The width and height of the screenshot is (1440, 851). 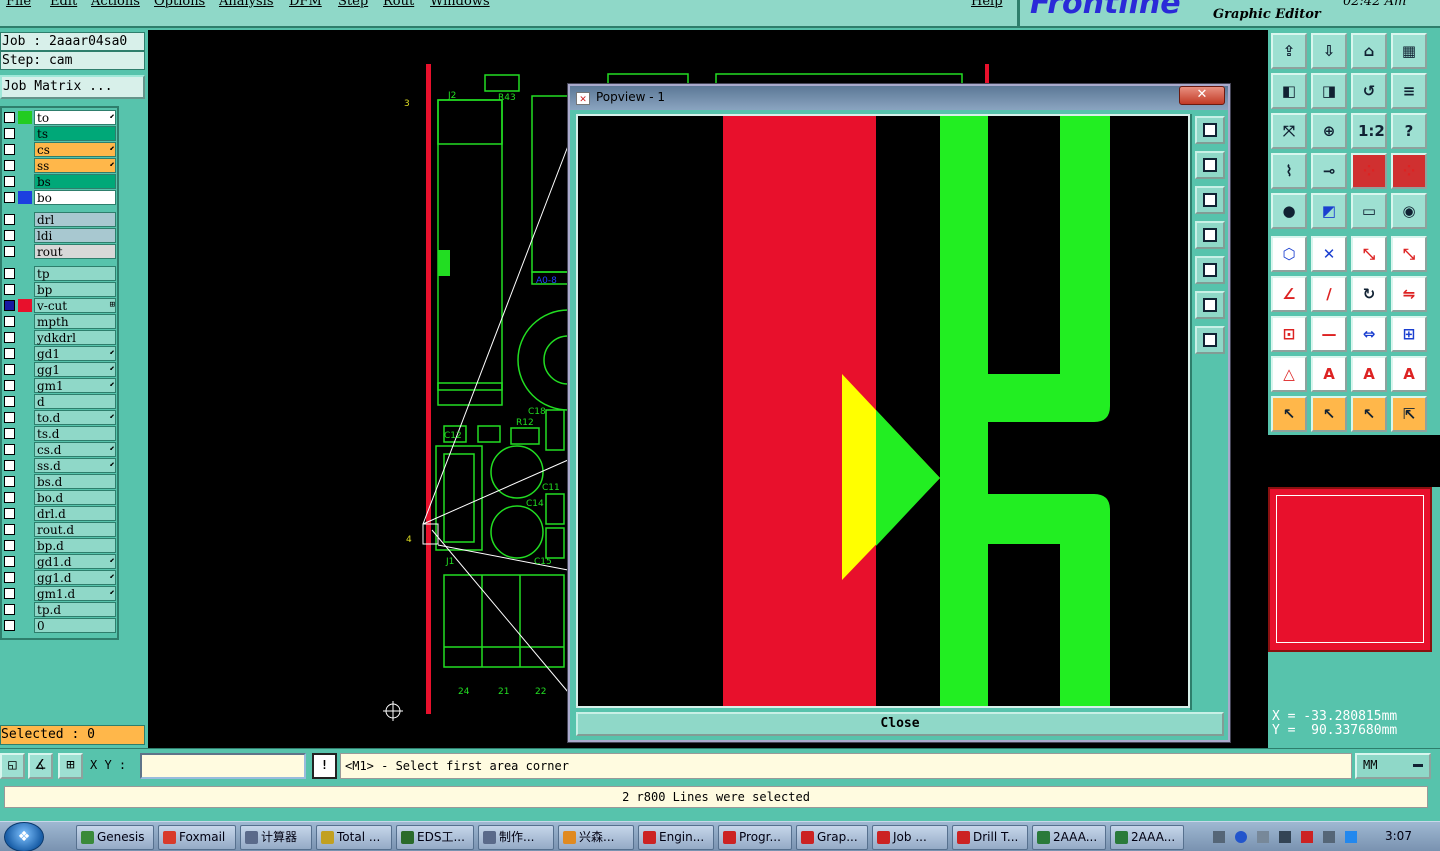 What do you see at coordinates (75, 289) in the screenshot?
I see `layer-name: bp` at bounding box center [75, 289].